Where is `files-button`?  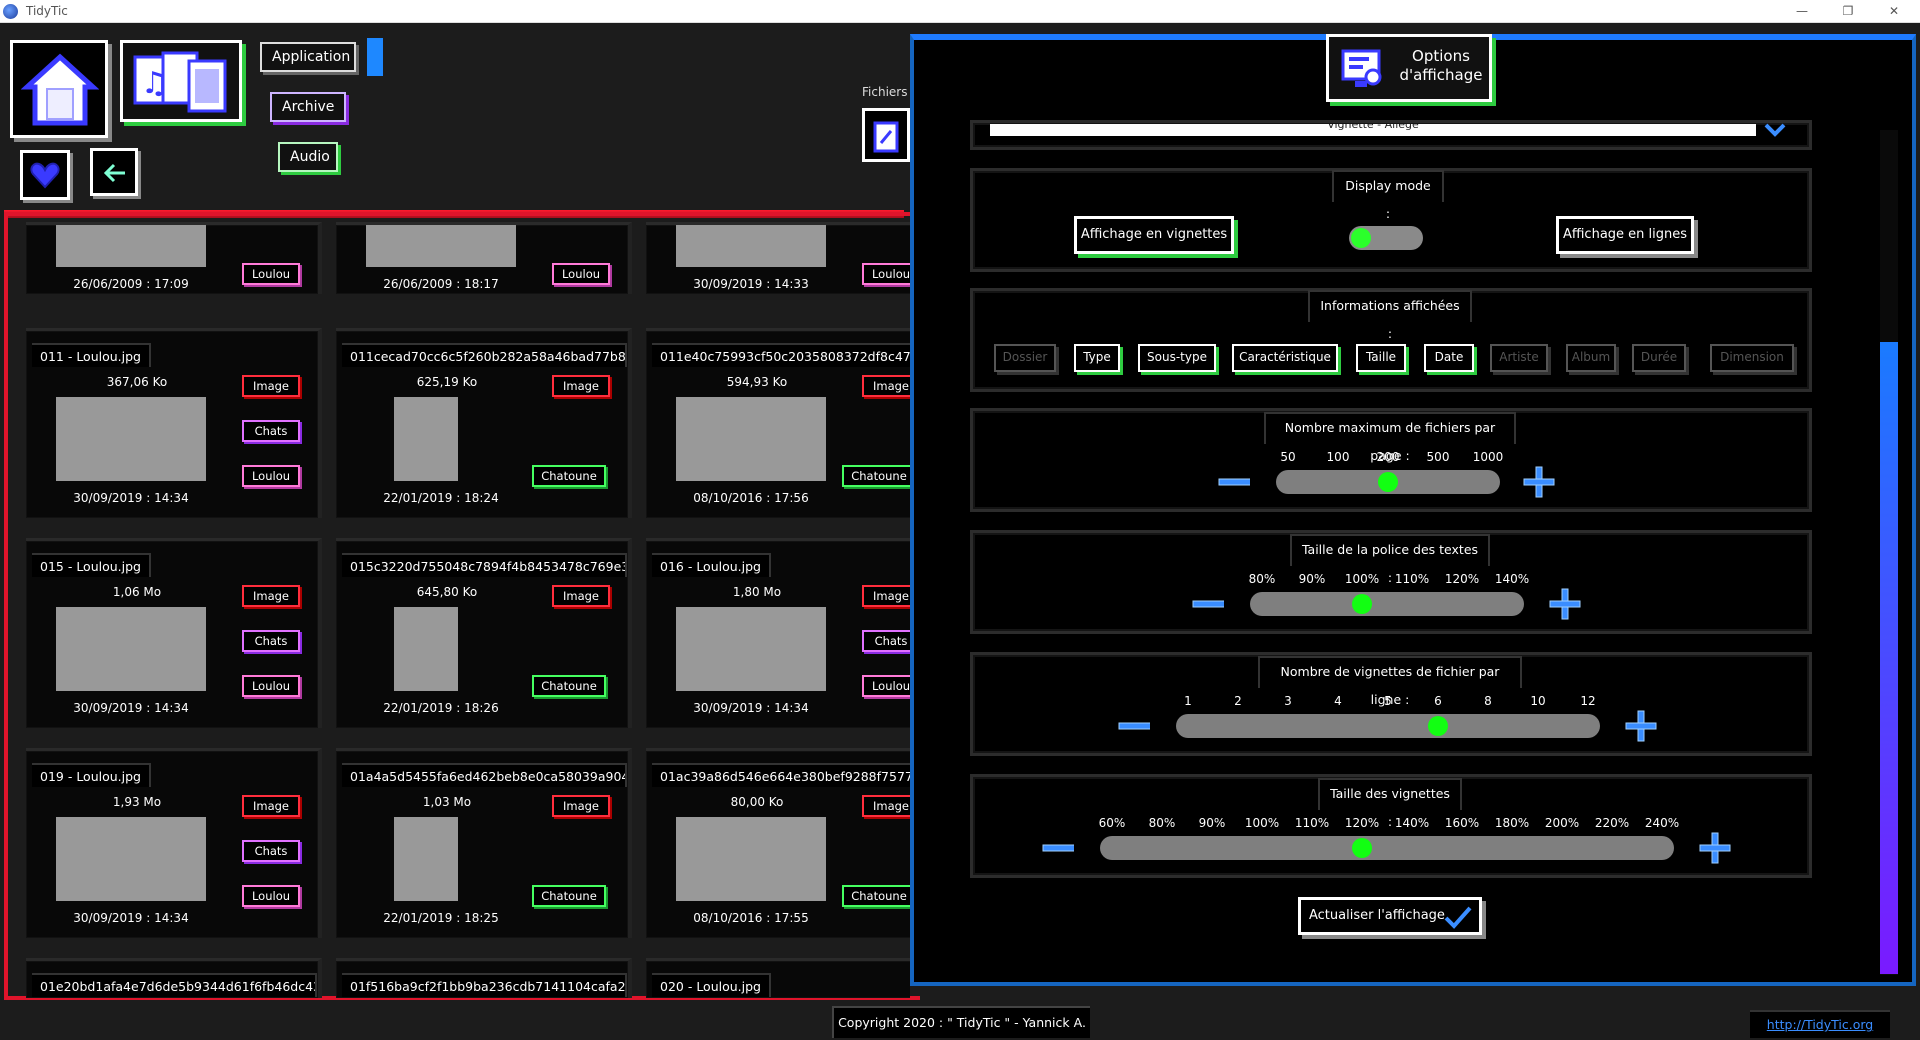
files-button is located at coordinates (886, 135).